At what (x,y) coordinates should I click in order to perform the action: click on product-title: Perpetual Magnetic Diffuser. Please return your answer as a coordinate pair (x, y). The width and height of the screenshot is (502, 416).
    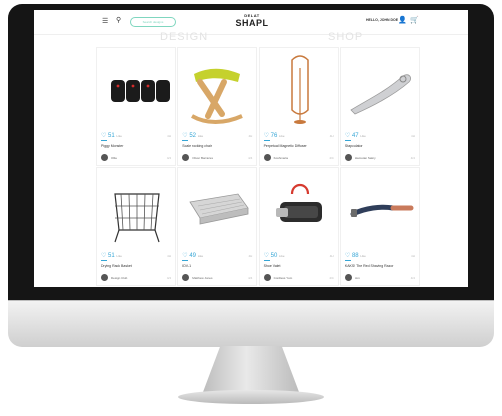
    Looking at the image, I should click on (285, 146).